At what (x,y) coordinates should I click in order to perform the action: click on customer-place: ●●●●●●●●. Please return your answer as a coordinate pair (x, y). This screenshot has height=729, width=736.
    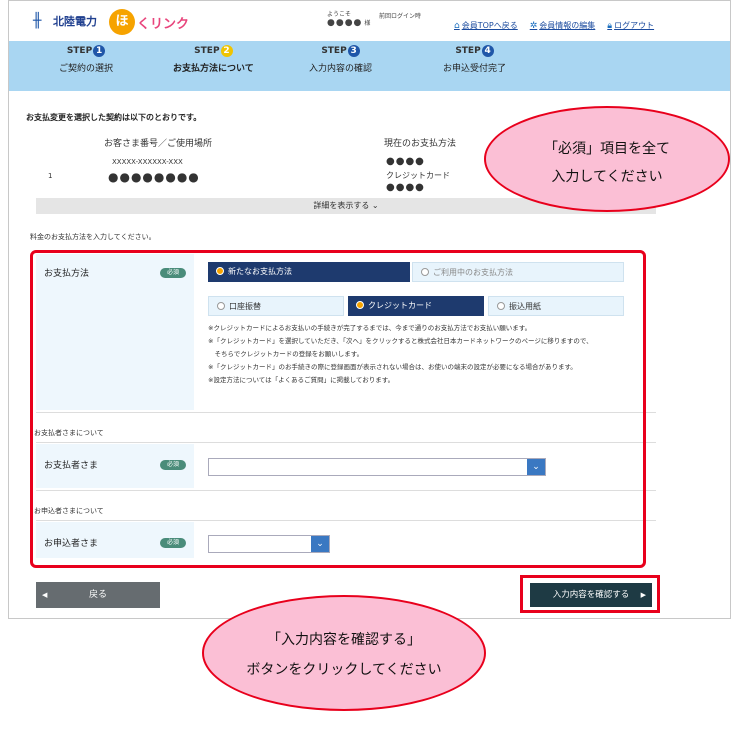
    Looking at the image, I should click on (154, 177).